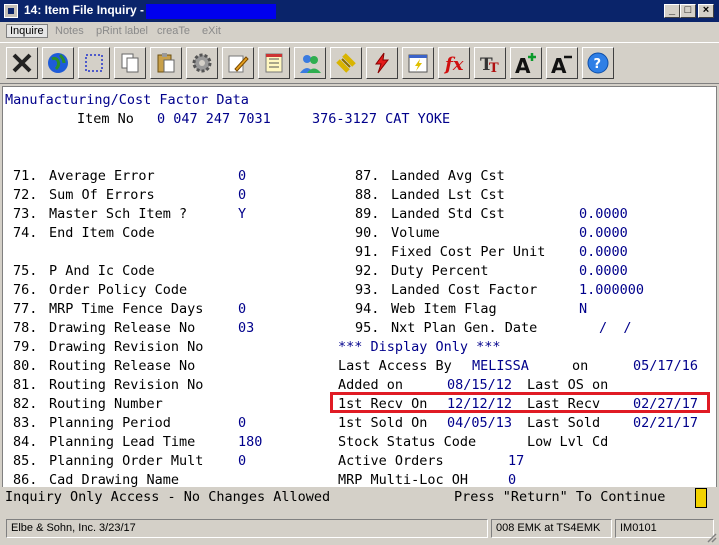 This screenshot has width=719, height=545. I want to click on select-icon, so click(94, 63).